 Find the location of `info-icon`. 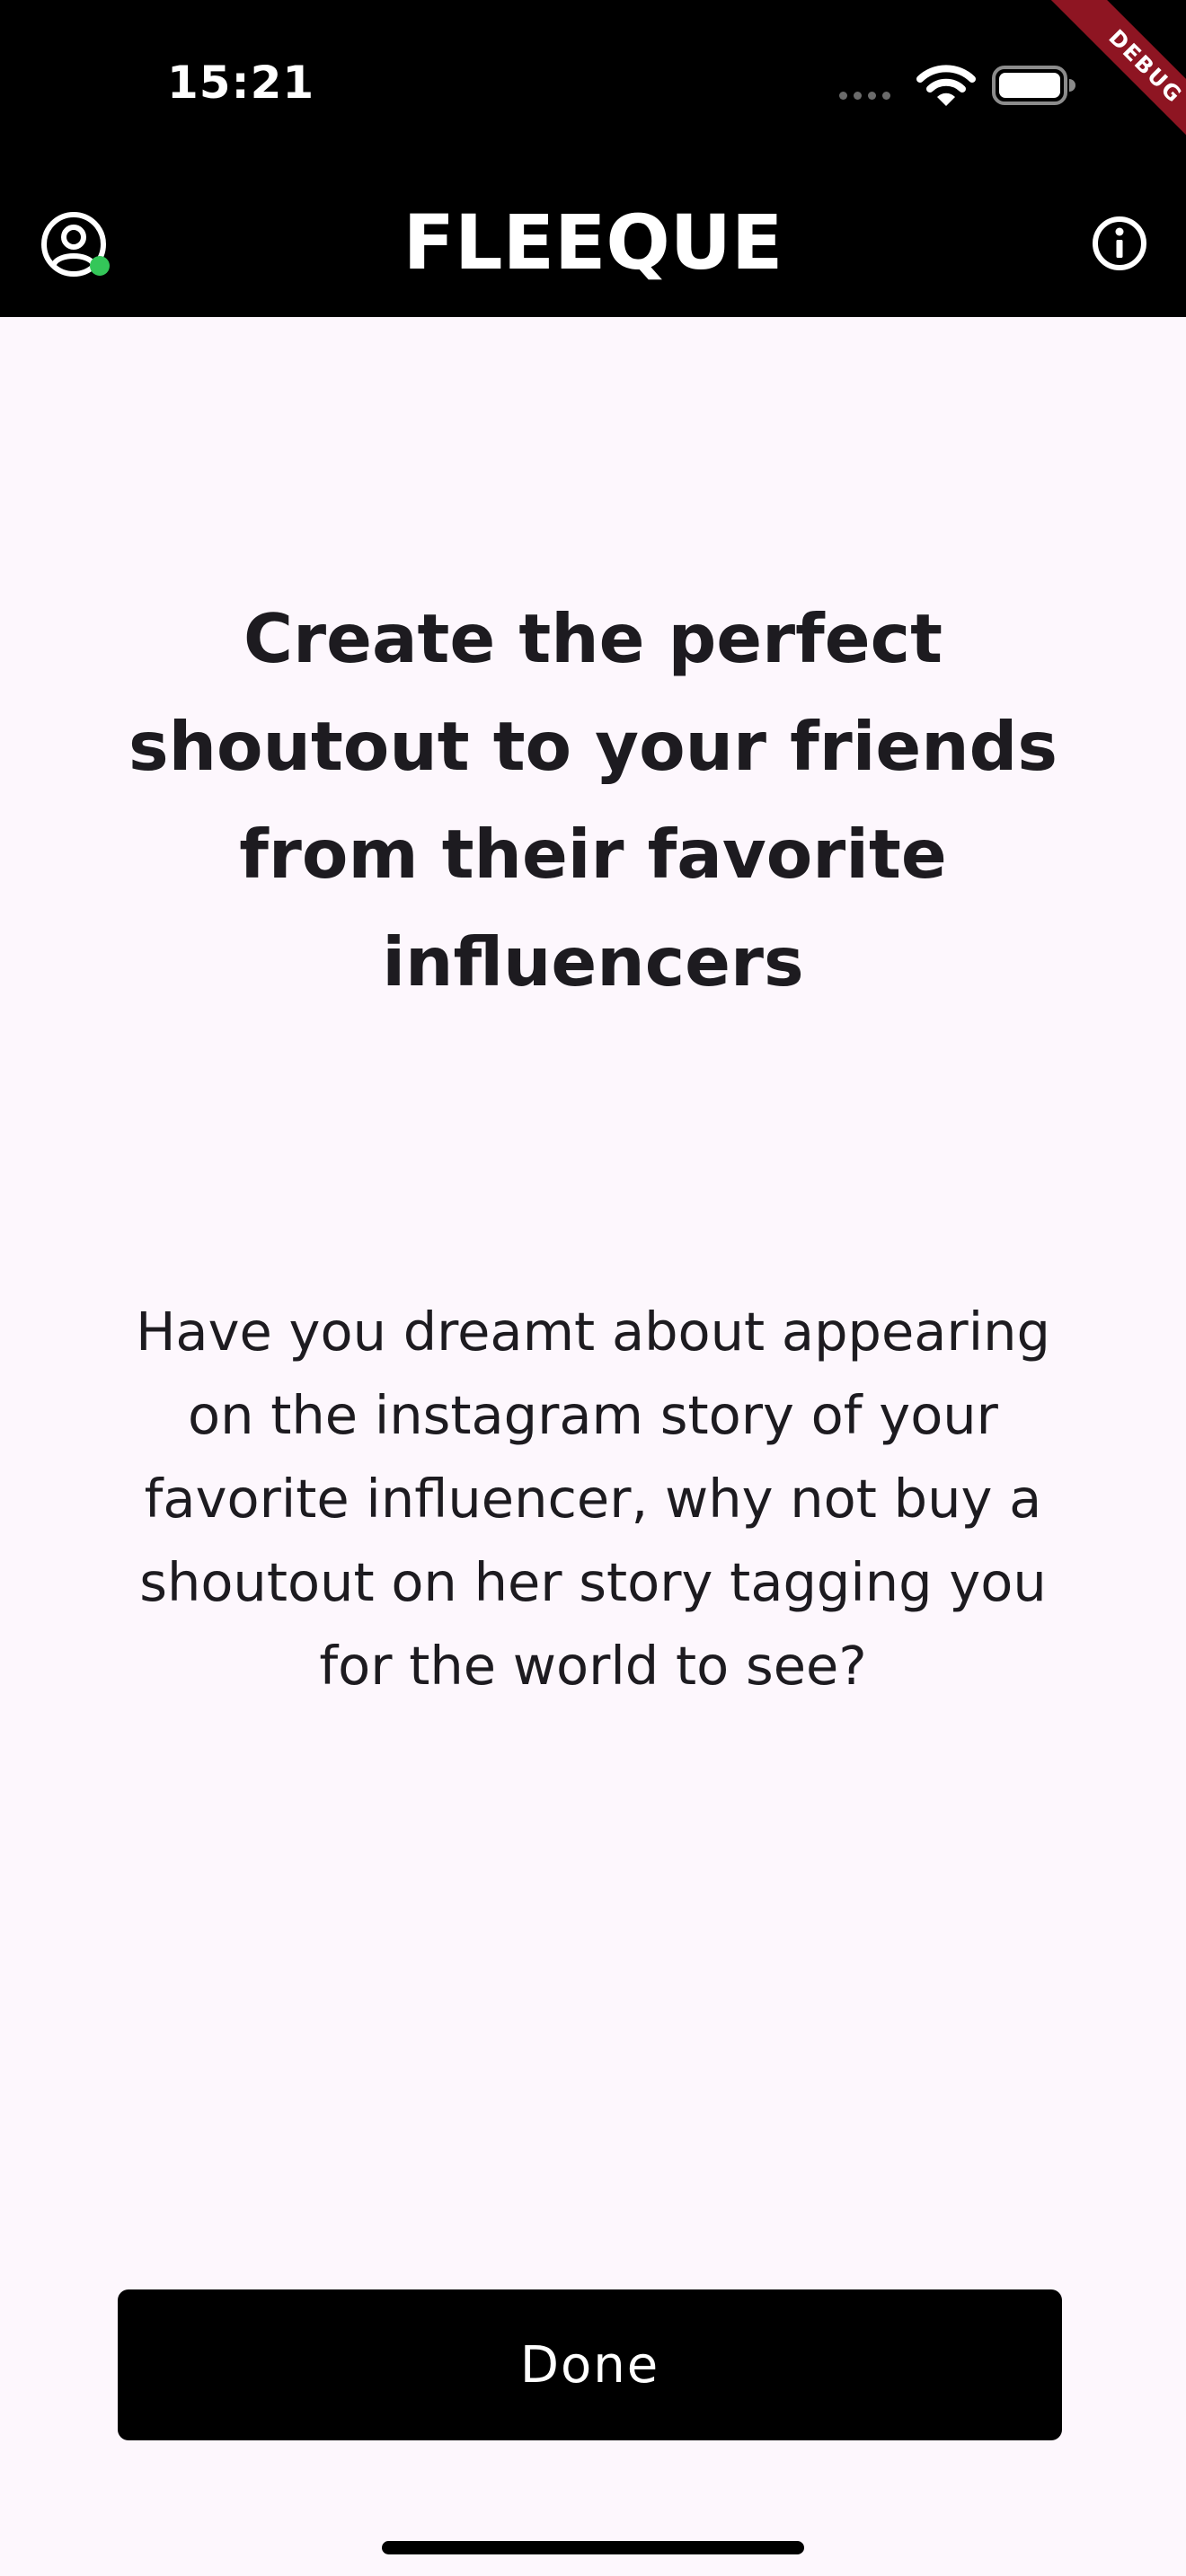

info-icon is located at coordinates (1119, 243).